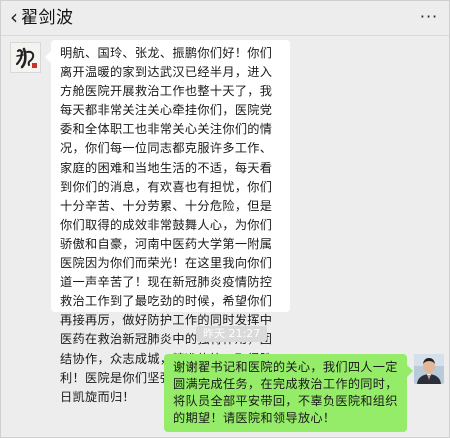 The width and height of the screenshot is (450, 438). What do you see at coordinates (225, 18) in the screenshot?
I see `title-bar: ‹ 翟剑波 ···` at bounding box center [225, 18].